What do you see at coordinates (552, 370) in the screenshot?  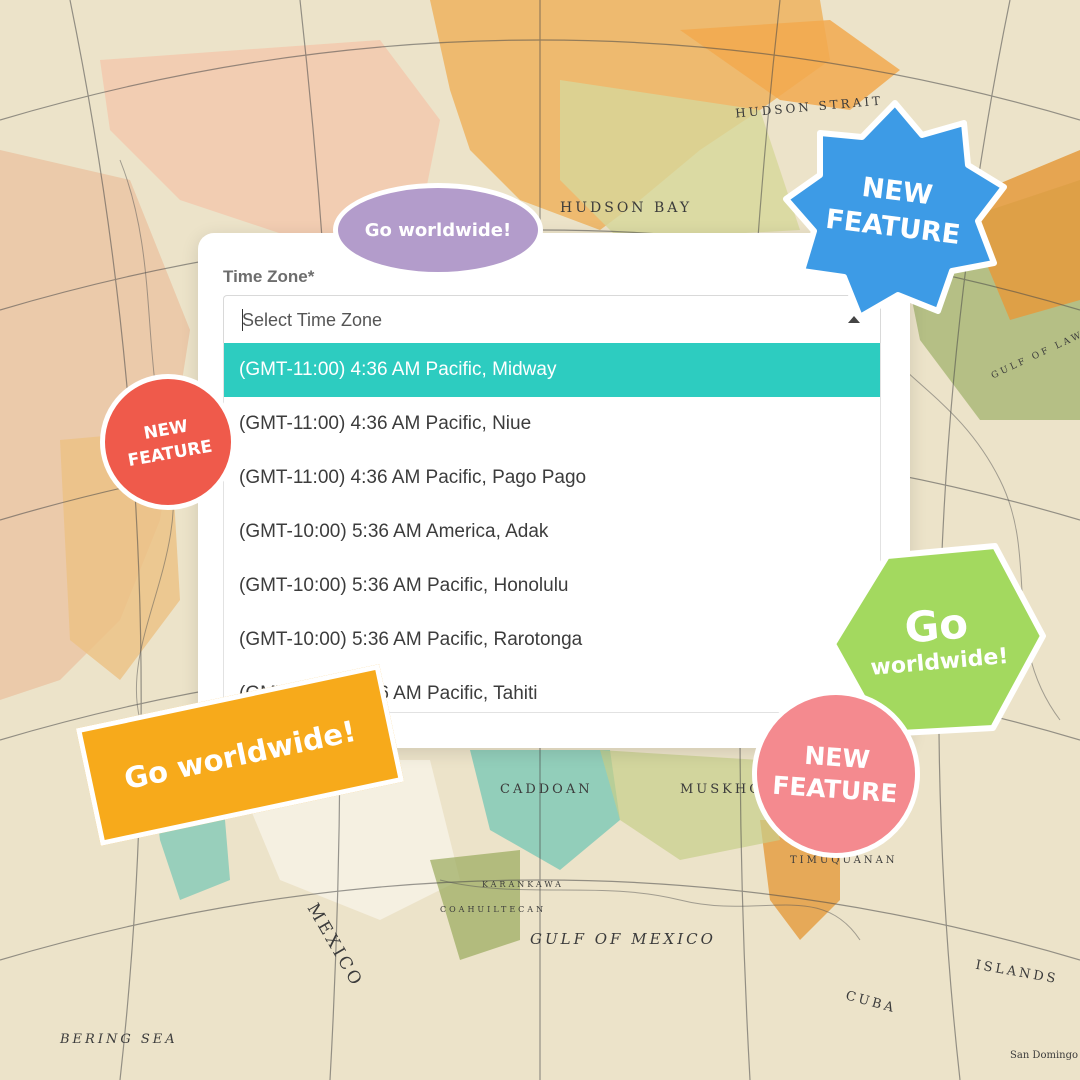 I see `timezone-option: (GMT-11:00) 4:36 AM Pacific, Midway` at bounding box center [552, 370].